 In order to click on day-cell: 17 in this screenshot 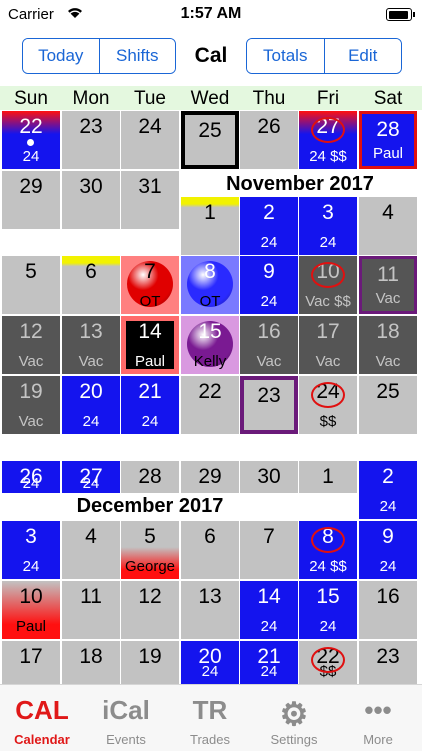, I will do `click(31, 662)`.